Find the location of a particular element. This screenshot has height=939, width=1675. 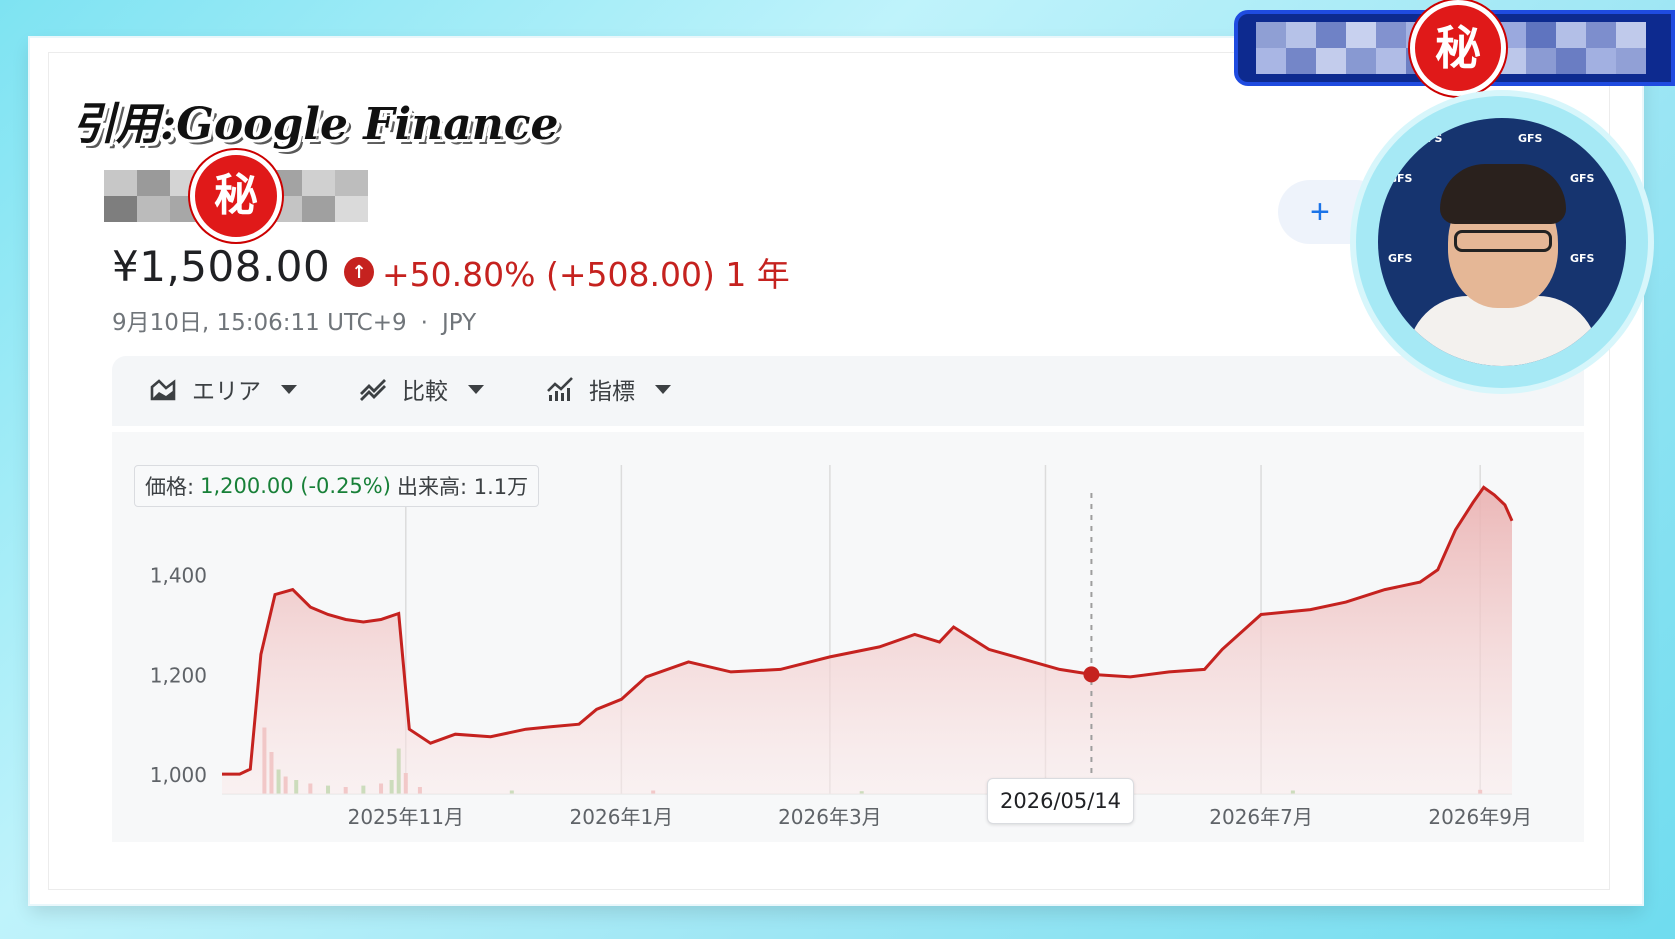

webcam-video: GFS GFS GFS GFS GFS GFS is located at coordinates (1502, 242).